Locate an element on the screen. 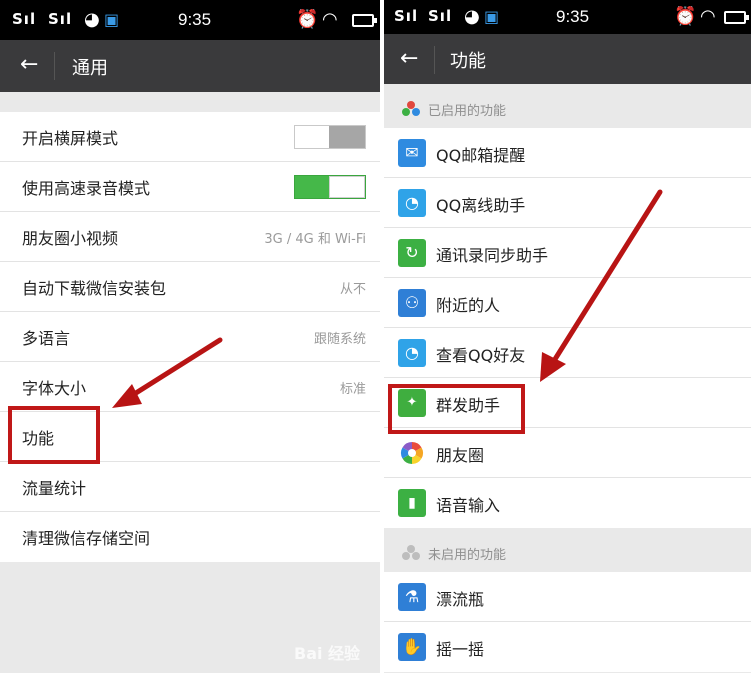 This screenshot has height=673, width=751. arrow-right is located at coordinates (601, 285).